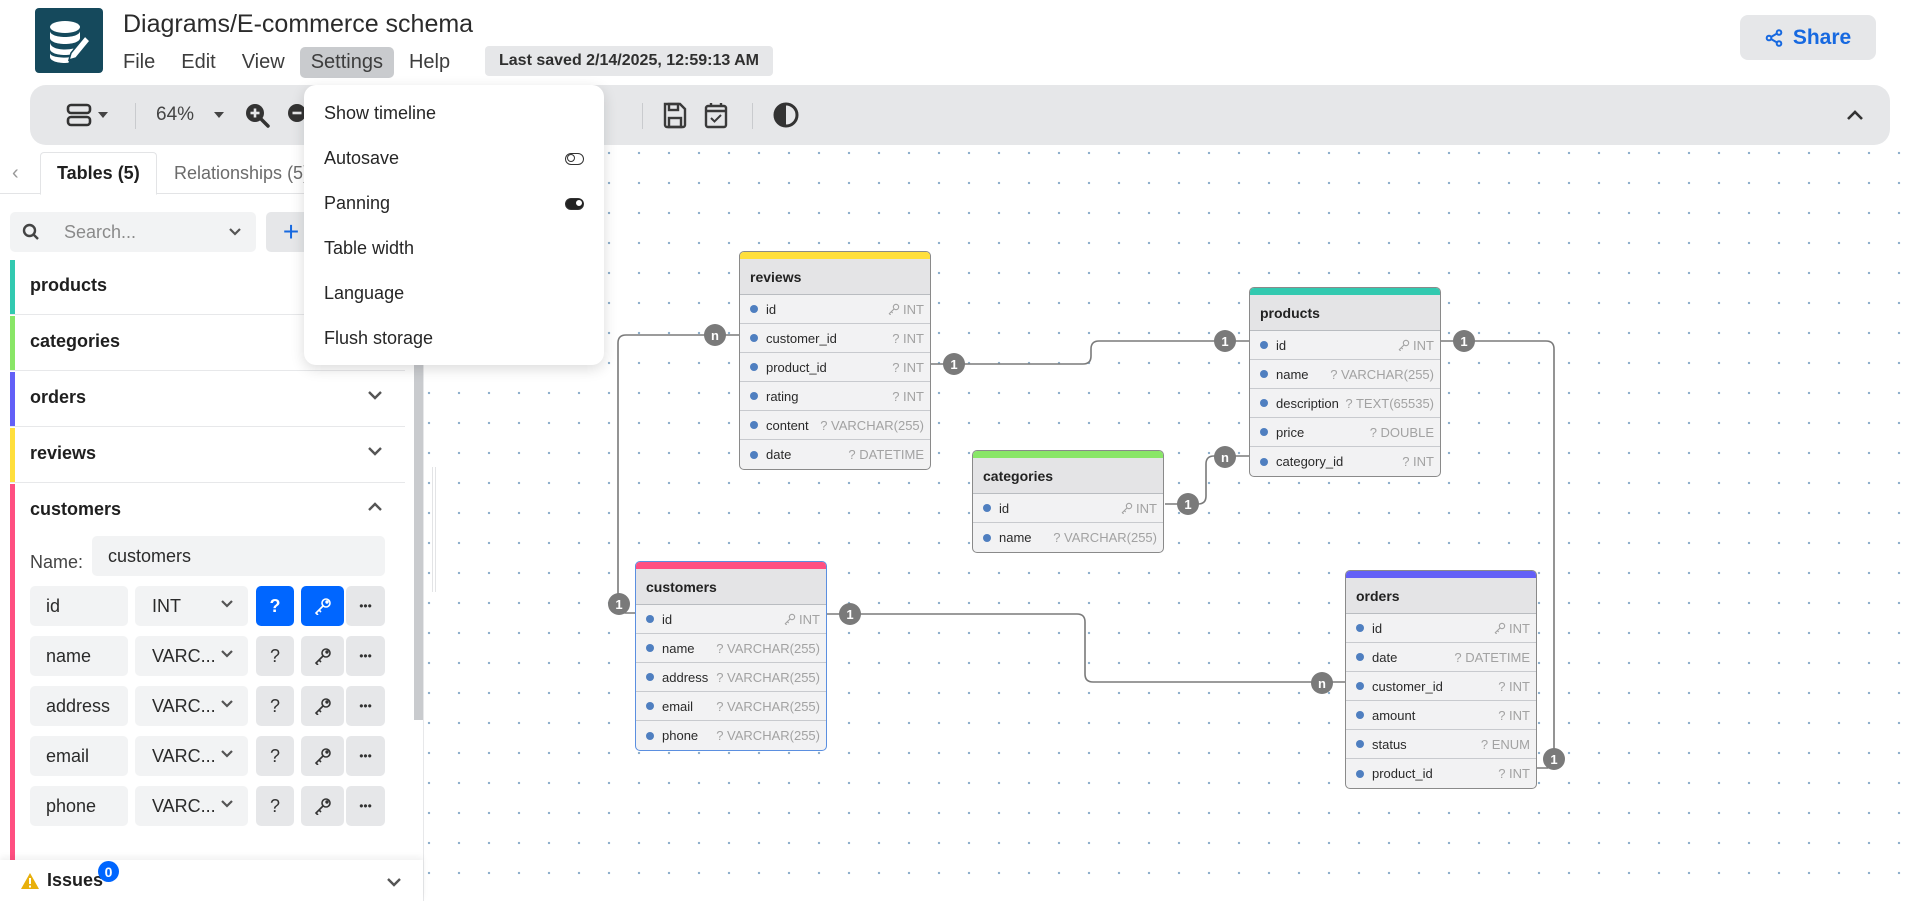 The image size is (1918, 901). Describe the element at coordinates (786, 115) in the screenshot. I see `theme-toggle-button` at that location.